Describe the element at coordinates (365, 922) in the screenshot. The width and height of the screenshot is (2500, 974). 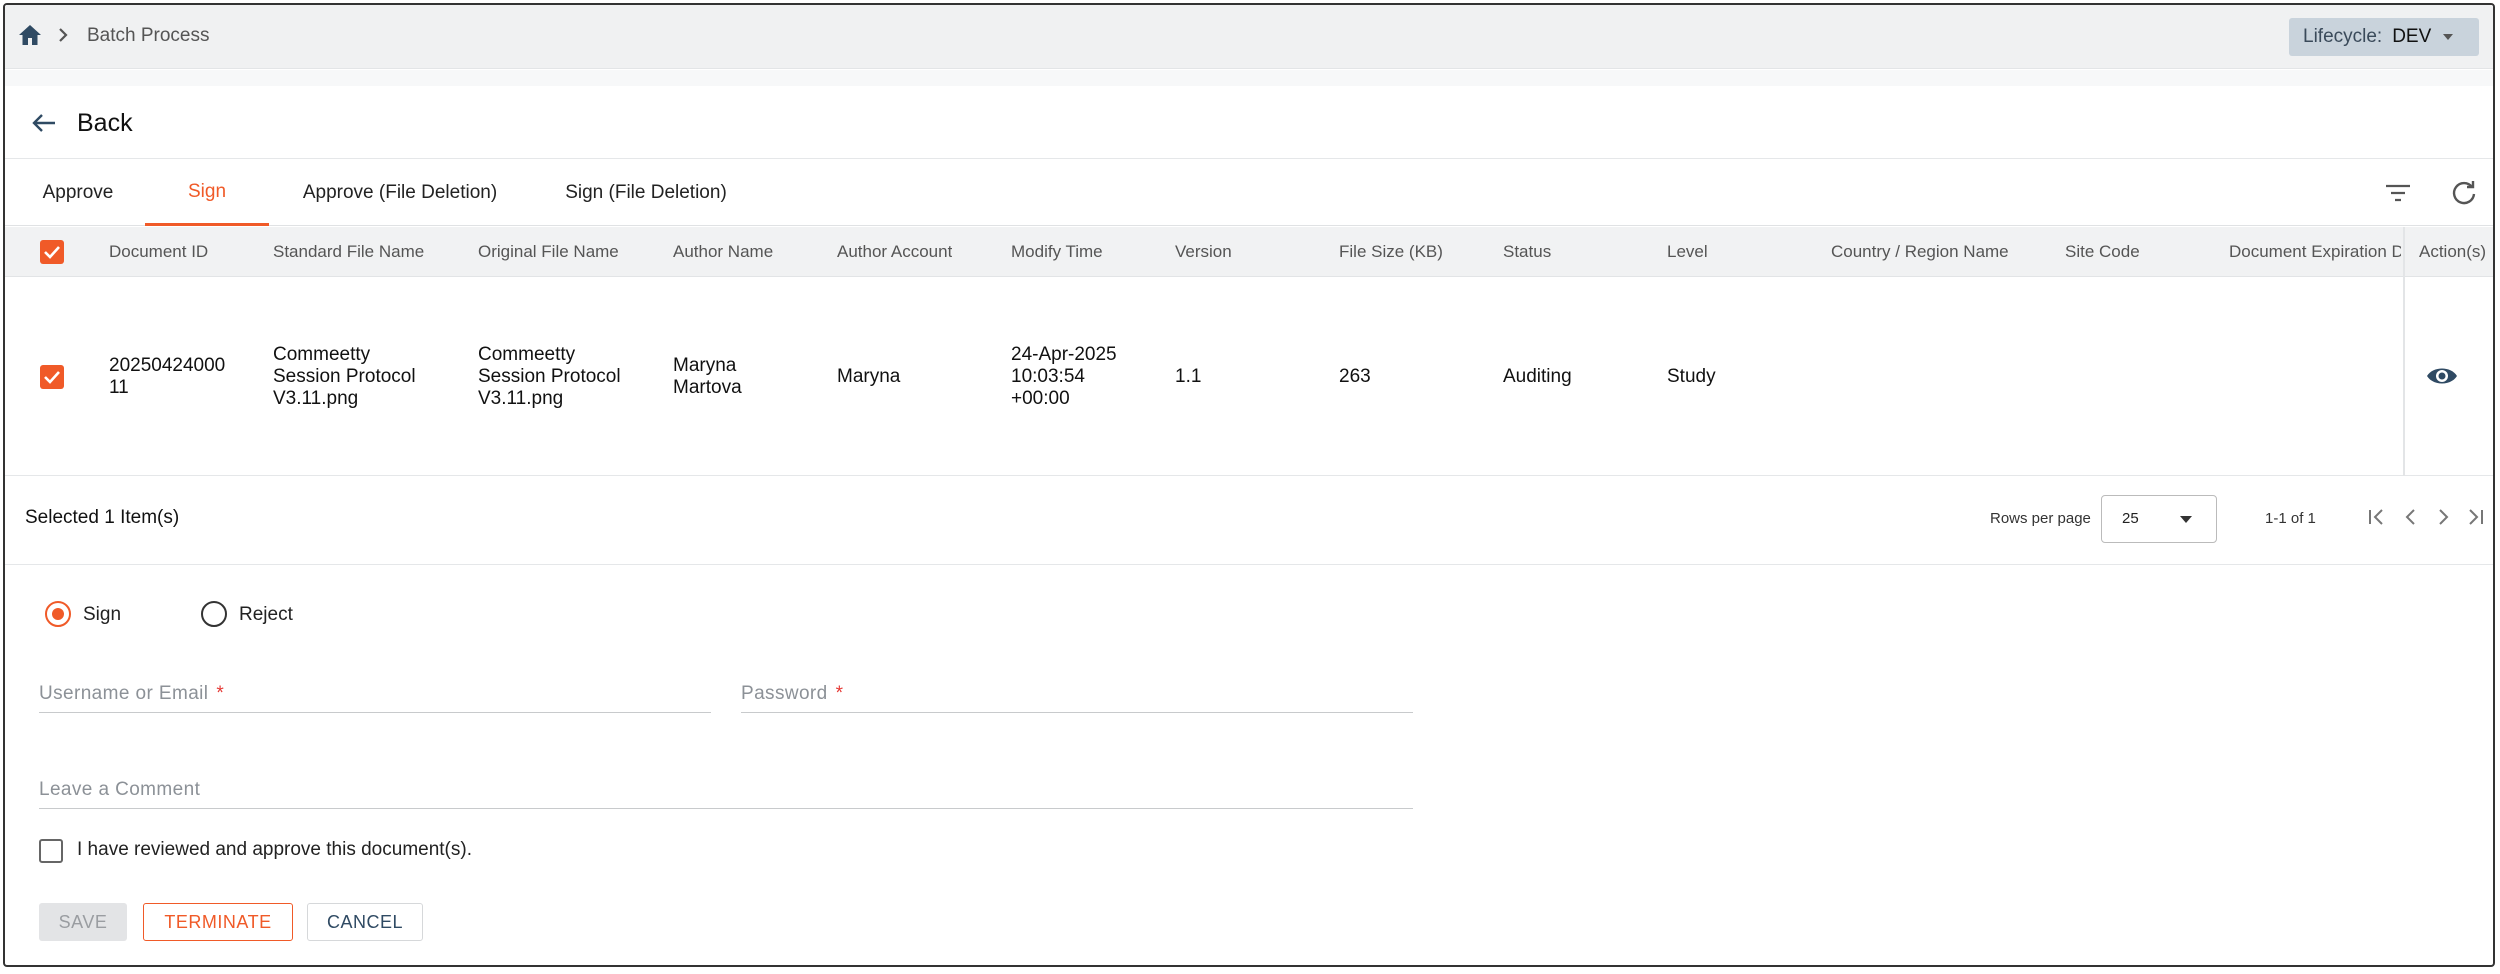
I see `cancel-button: CANCEL` at that location.